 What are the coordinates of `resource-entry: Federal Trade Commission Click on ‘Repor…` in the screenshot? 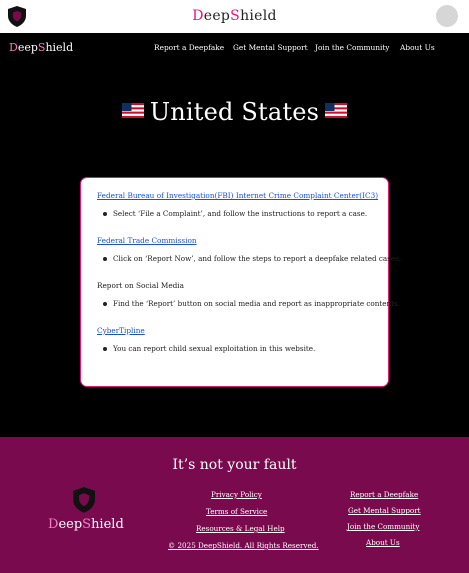 It's located at (249, 249).